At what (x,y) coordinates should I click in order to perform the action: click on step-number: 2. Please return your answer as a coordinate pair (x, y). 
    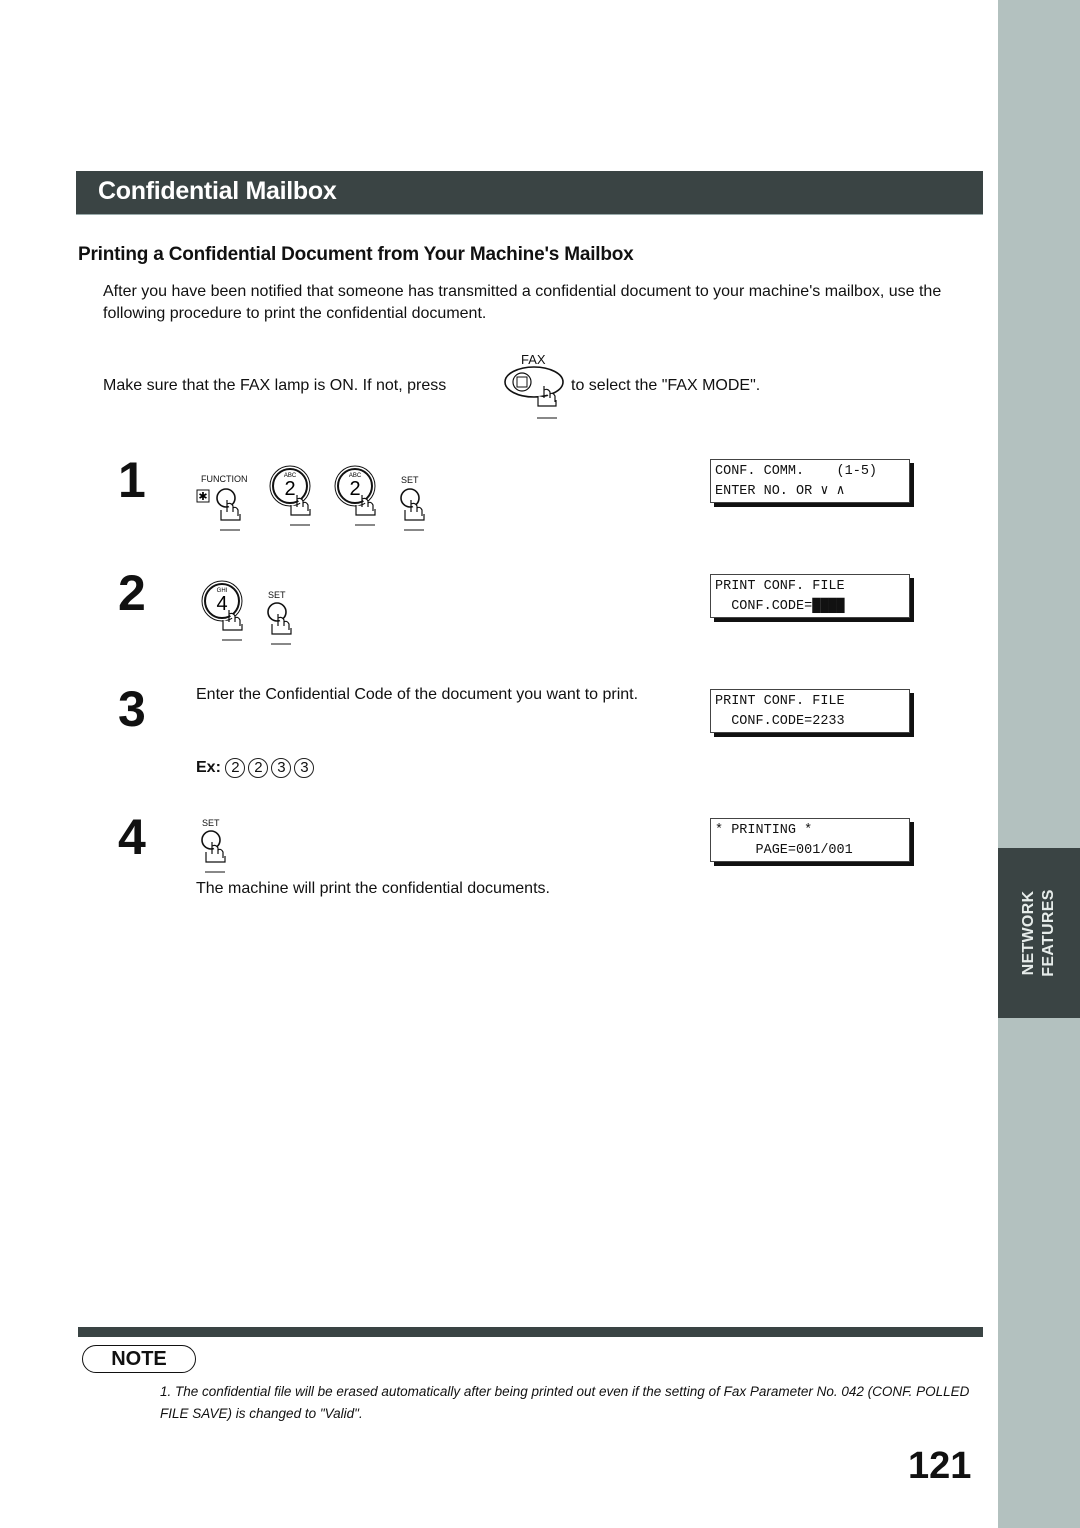
    Looking at the image, I should click on (132, 593).